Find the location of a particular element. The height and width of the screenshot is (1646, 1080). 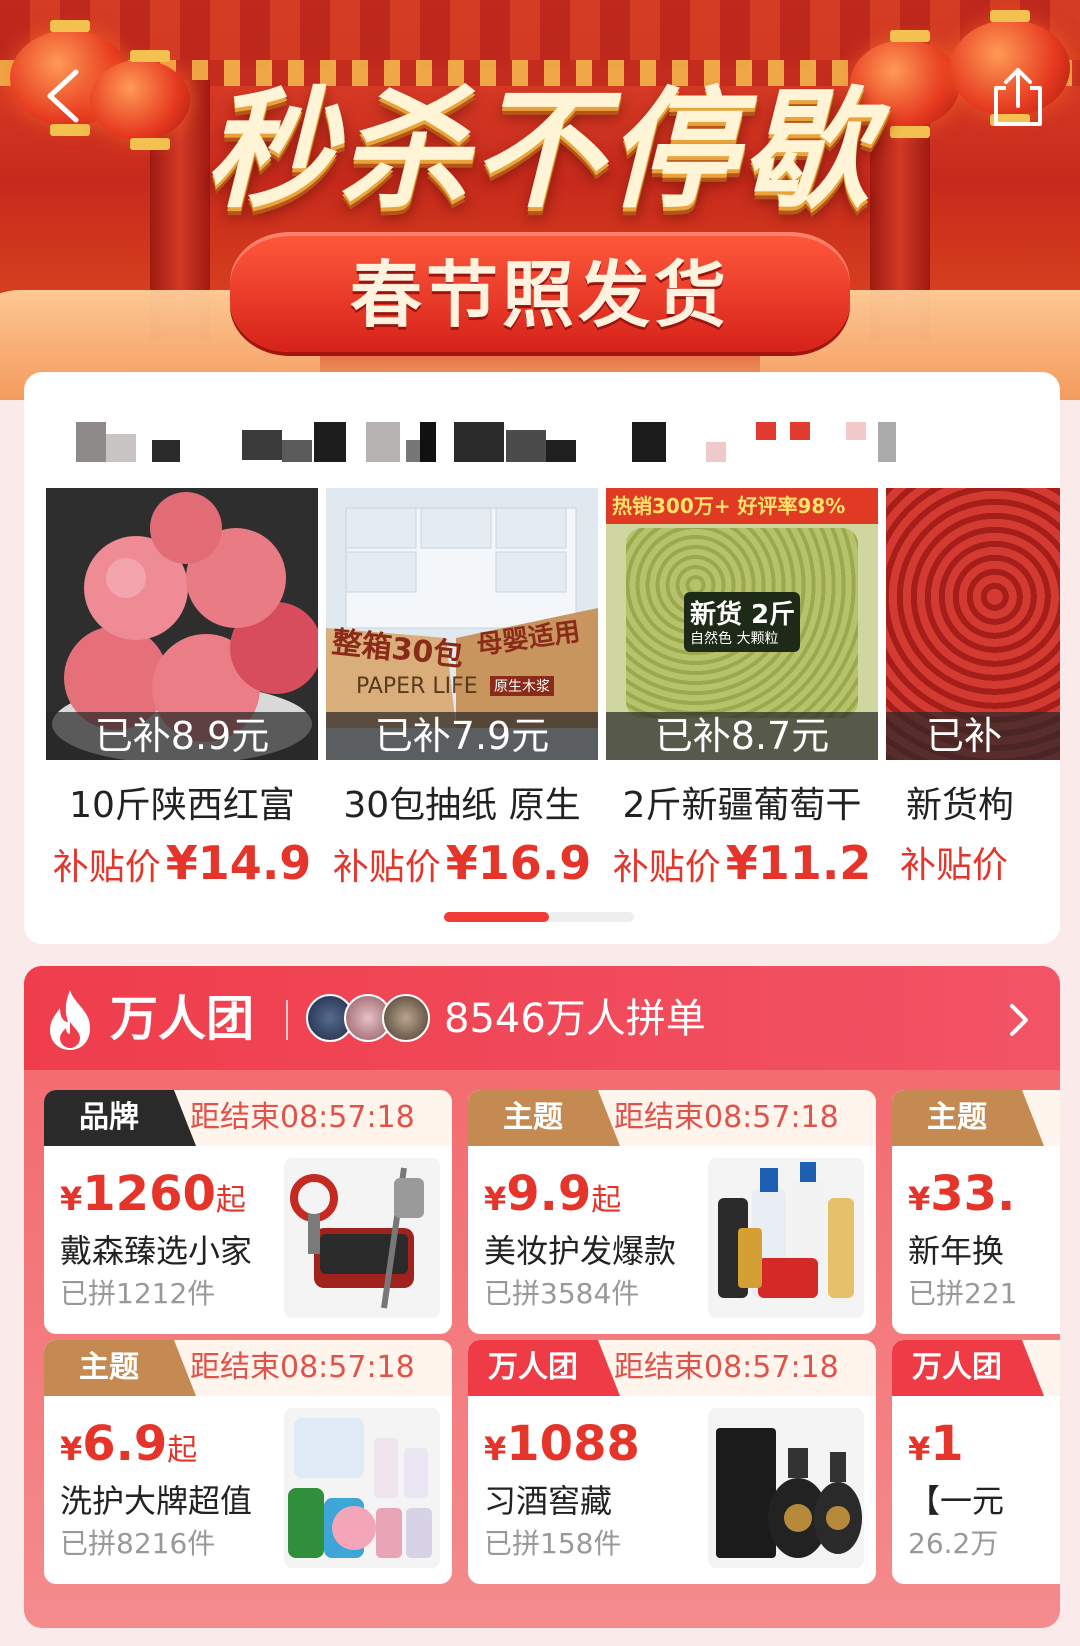

deal-name: 新年换 is located at coordinates (956, 1251).